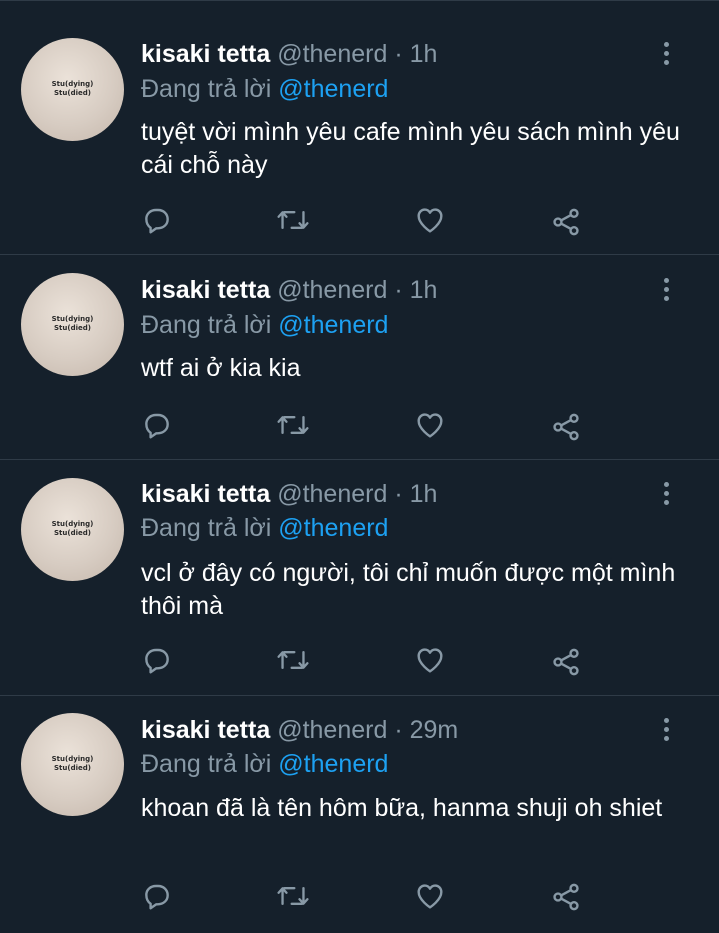 The image size is (719, 933). I want to click on top-divider, so click(359, 0).